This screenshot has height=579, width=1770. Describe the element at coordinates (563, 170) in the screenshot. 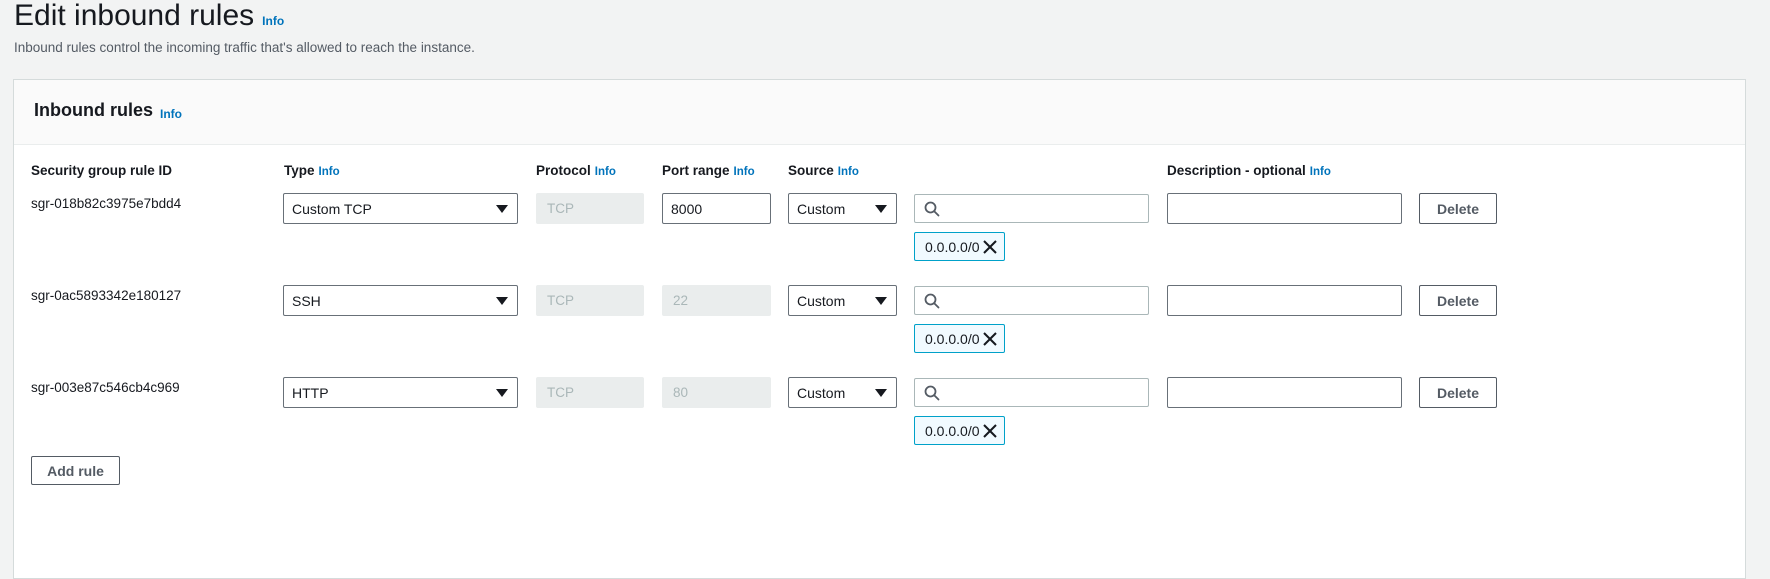

I see `col-header-label: Protocol` at that location.